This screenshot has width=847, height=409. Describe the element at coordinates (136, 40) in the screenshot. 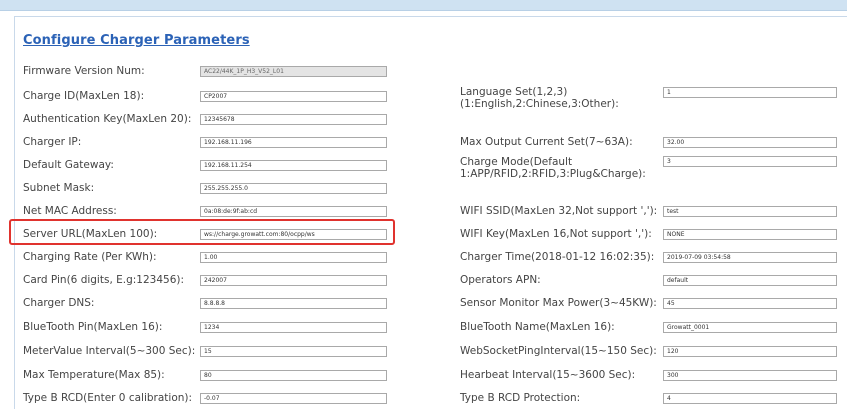

I see `page-title: Configure Charger Parameters` at that location.